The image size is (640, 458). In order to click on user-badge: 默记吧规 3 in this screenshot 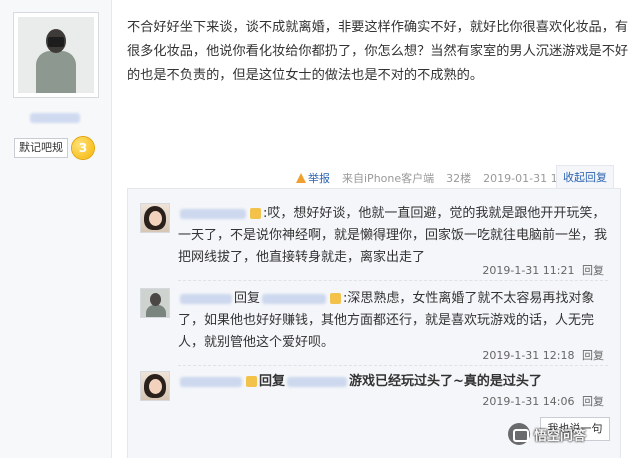, I will do `click(54, 148)`.